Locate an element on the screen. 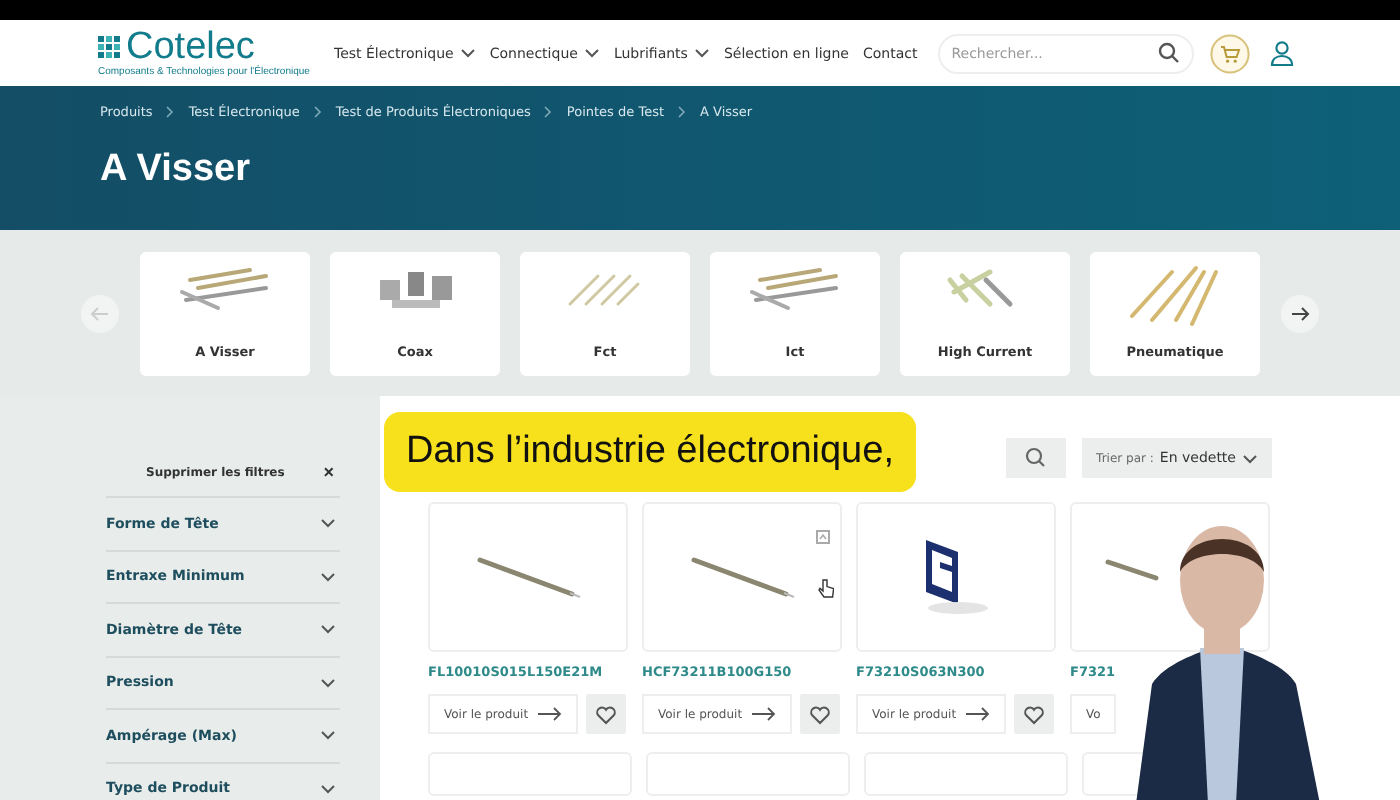 Image resolution: width=1400 pixels, height=800 pixels. logo-icon is located at coordinates (109, 47).